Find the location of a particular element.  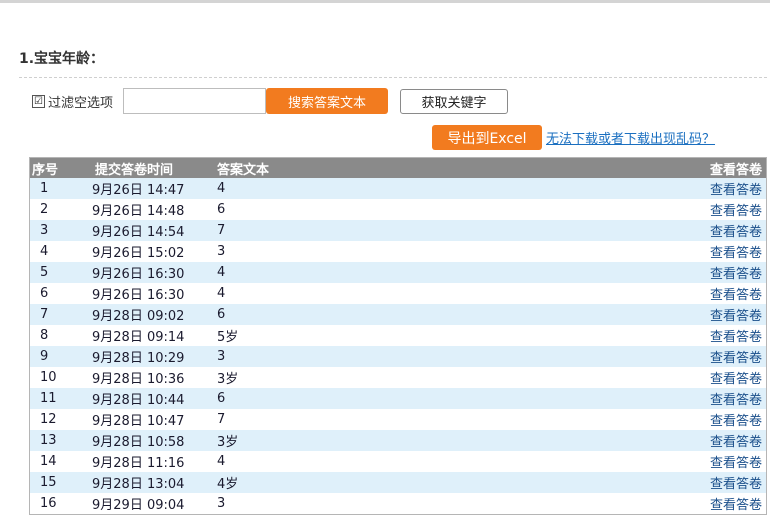

row-number: 12 is located at coordinates (48, 419).